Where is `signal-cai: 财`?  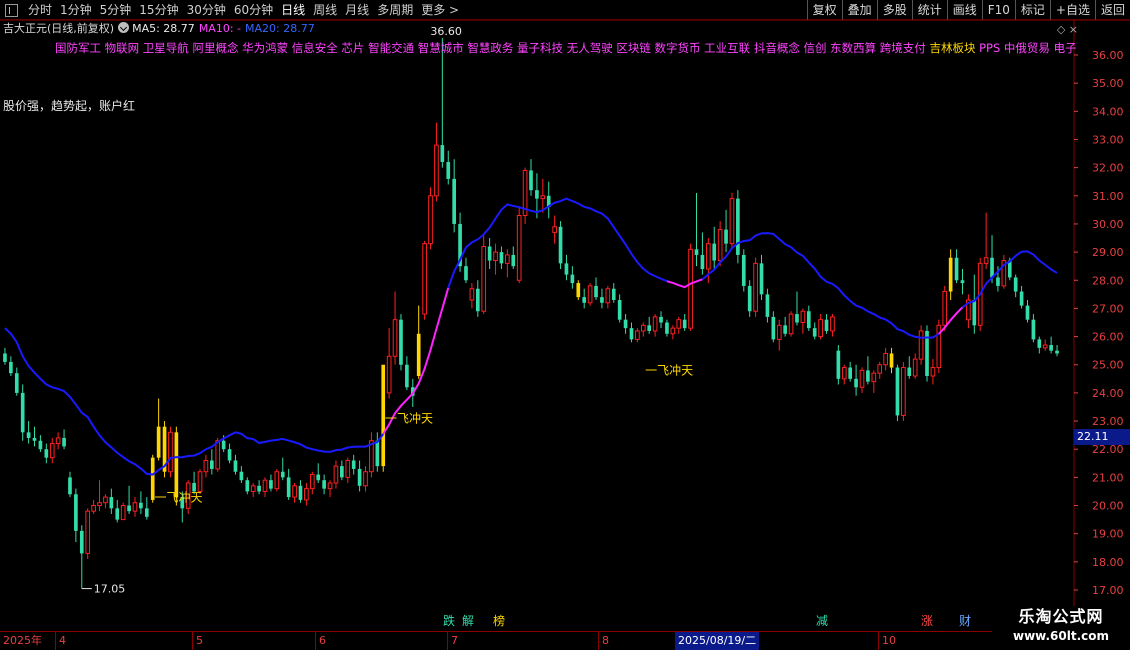 signal-cai: 财 is located at coordinates (965, 621).